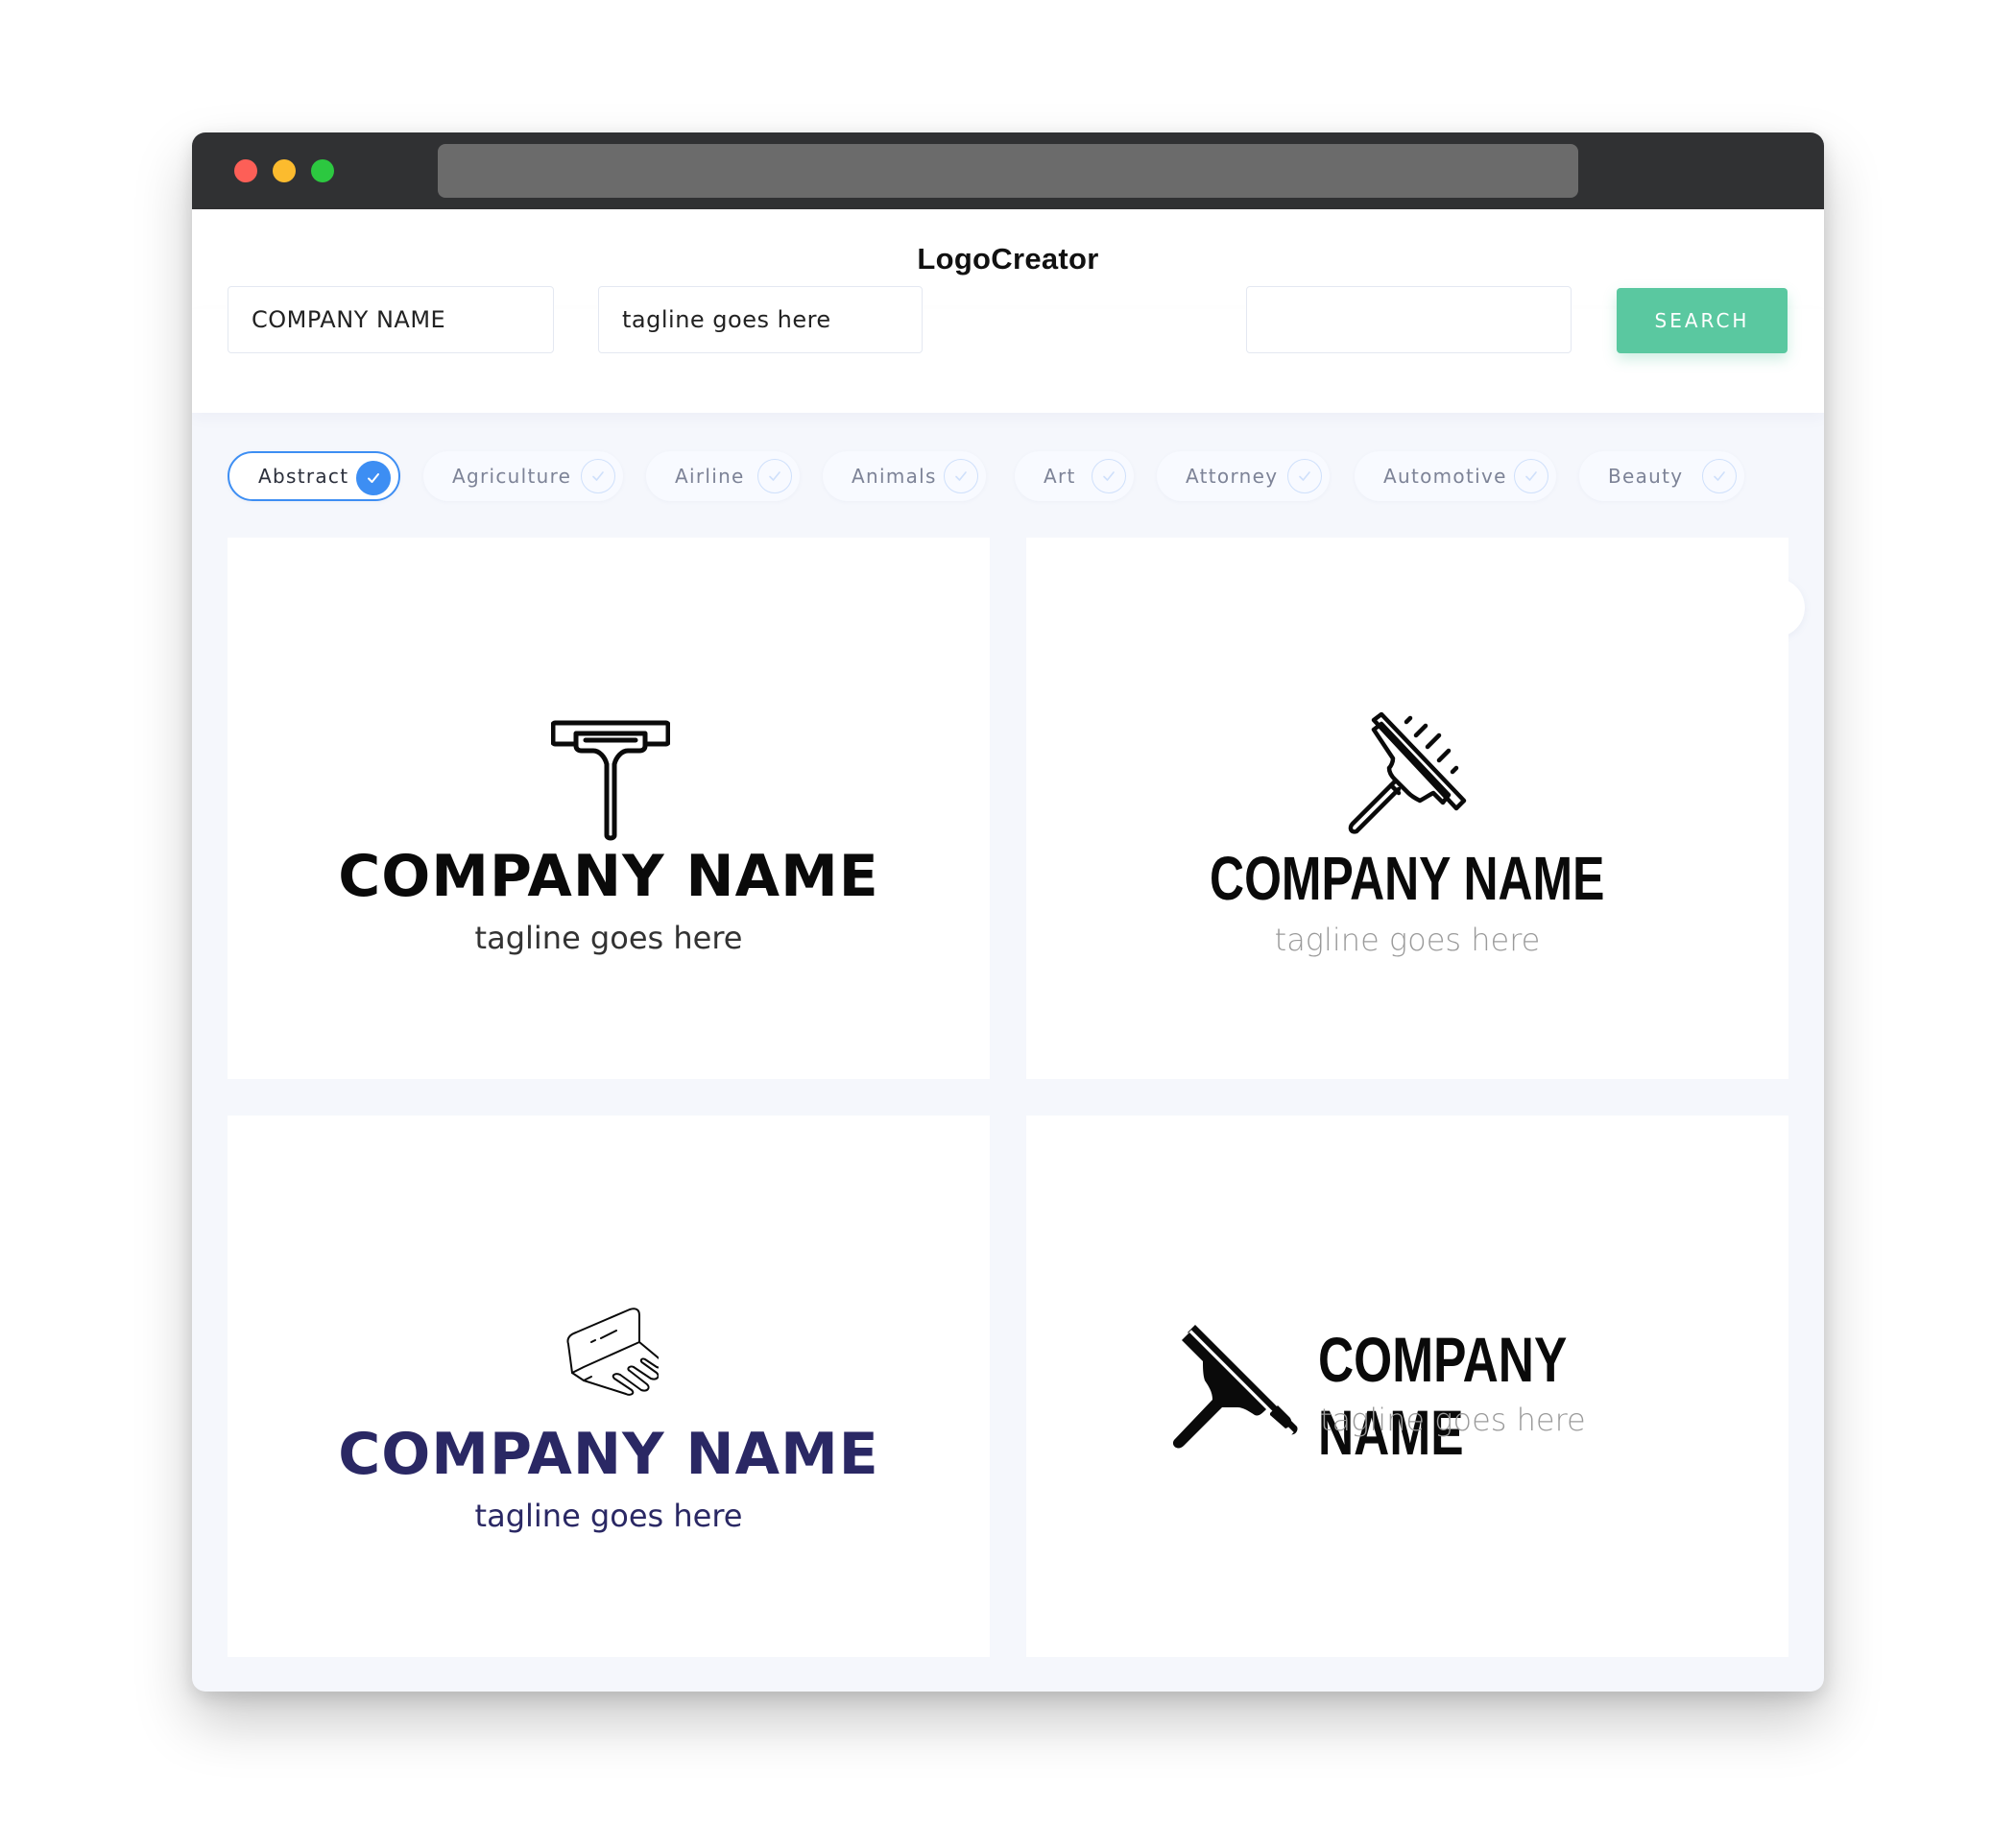 Image resolution: width=2016 pixels, height=1824 pixels. Describe the element at coordinates (1060, 476) in the screenshot. I see `category-label: Art` at that location.